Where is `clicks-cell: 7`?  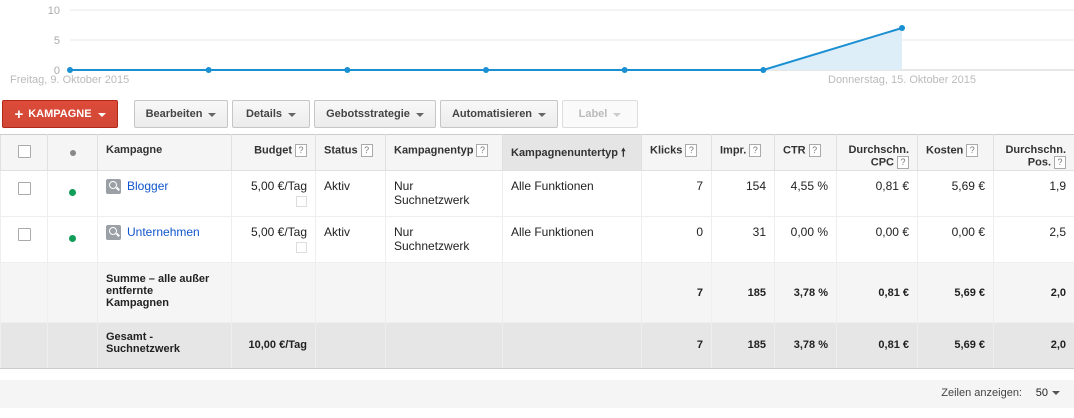 clicks-cell: 7 is located at coordinates (676, 193).